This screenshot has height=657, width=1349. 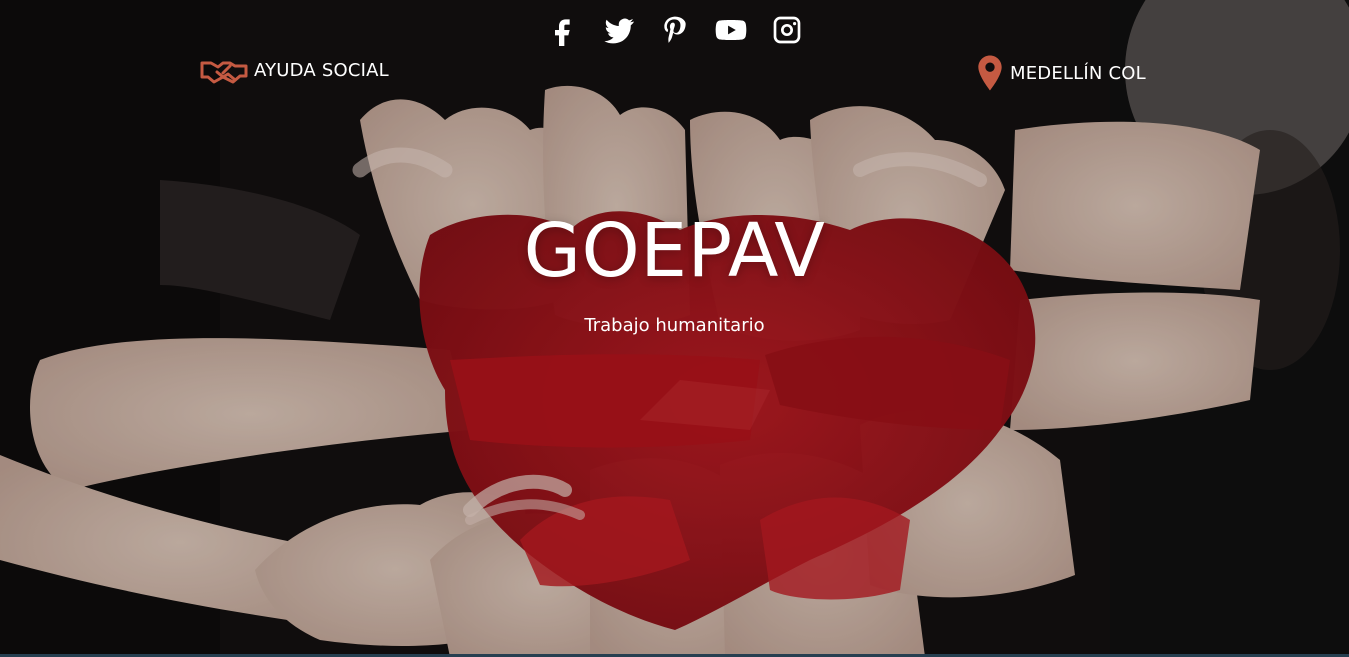 What do you see at coordinates (990, 73) in the screenshot?
I see `location-pin-icon` at bounding box center [990, 73].